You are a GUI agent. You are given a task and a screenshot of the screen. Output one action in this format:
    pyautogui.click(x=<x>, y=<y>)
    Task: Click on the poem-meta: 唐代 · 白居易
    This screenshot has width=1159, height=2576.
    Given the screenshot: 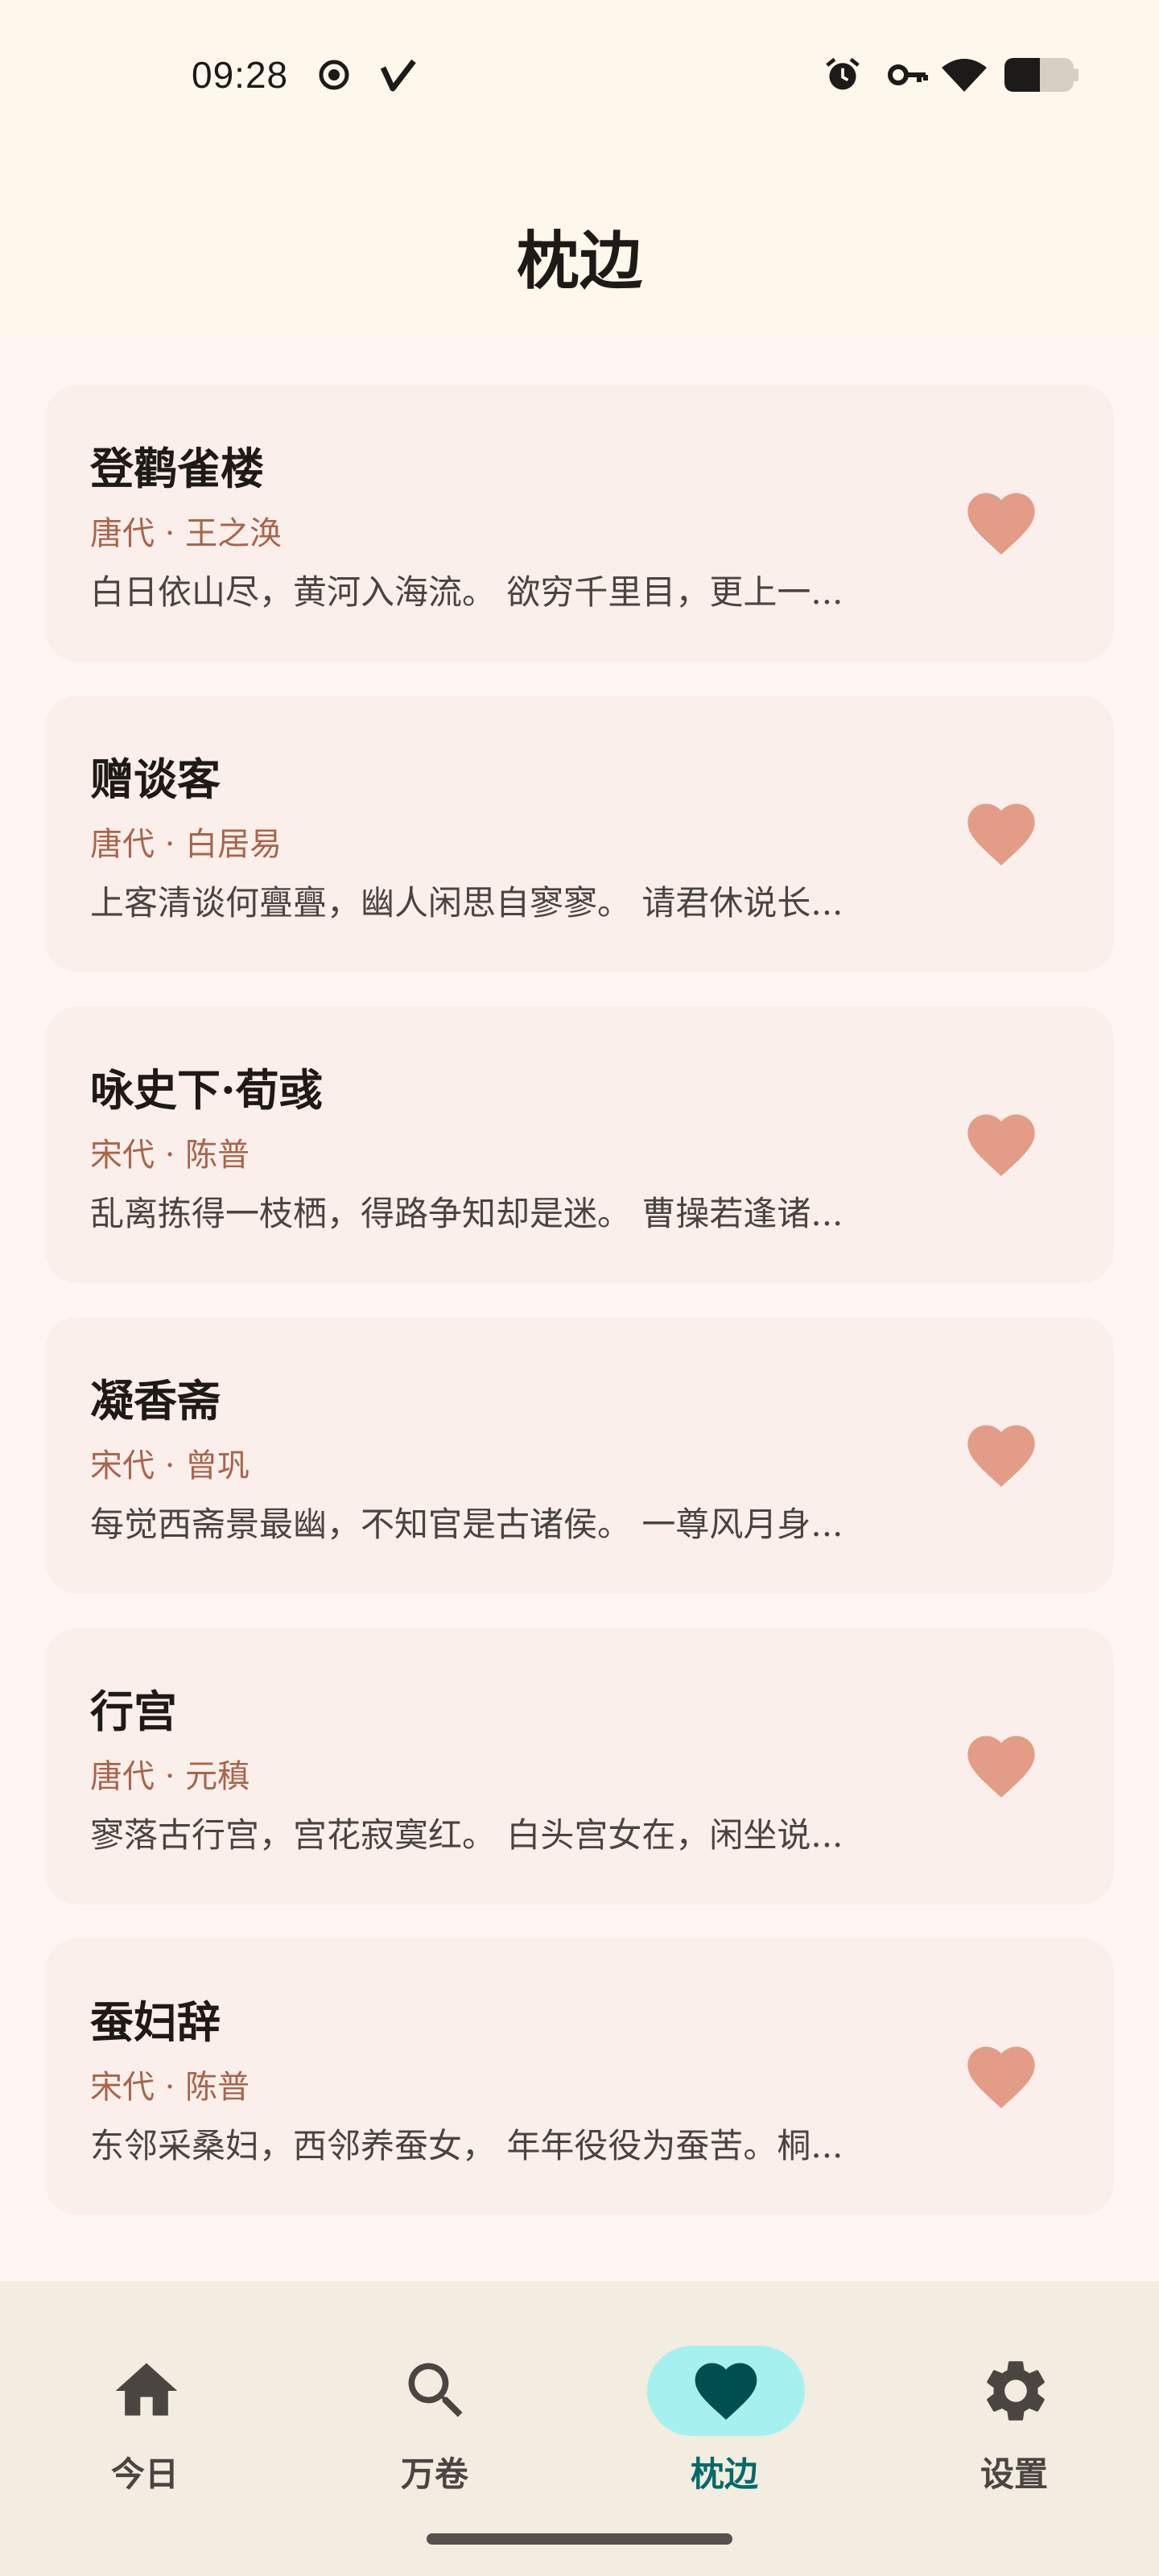 What is the action you would take?
    pyautogui.click(x=186, y=844)
    